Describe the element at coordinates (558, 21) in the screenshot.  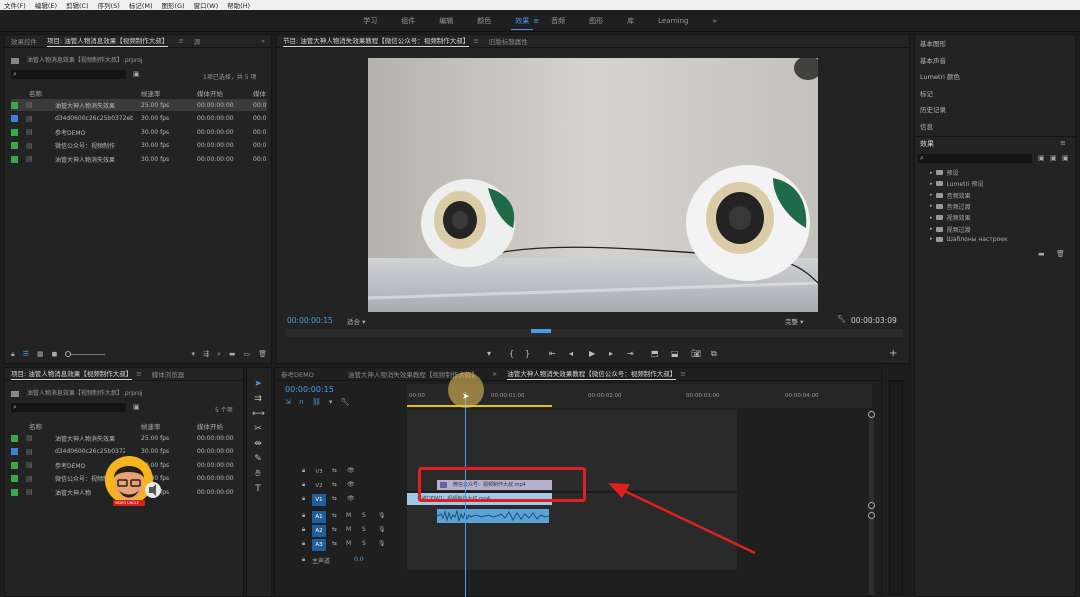
I see `workspace-tab-5: 音频` at that location.